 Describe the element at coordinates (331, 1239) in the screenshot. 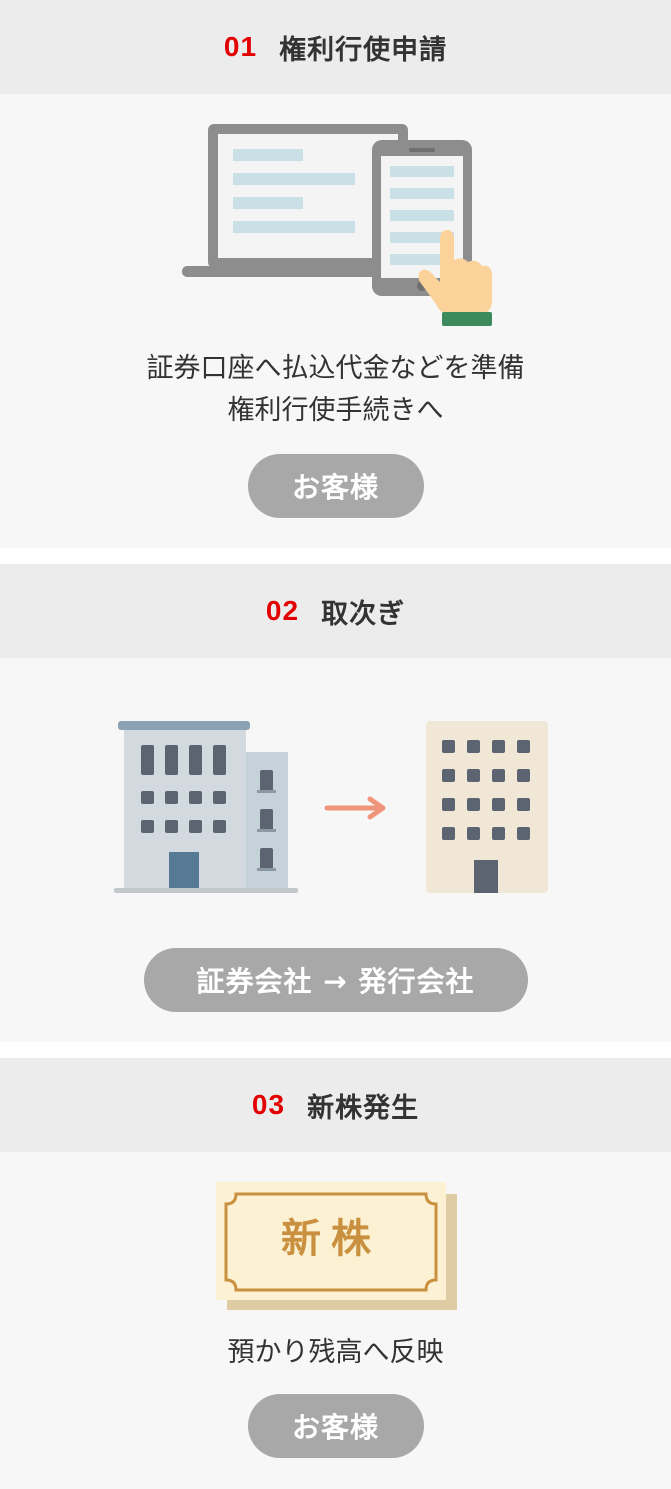

I see `certificate-label: 新株` at that location.